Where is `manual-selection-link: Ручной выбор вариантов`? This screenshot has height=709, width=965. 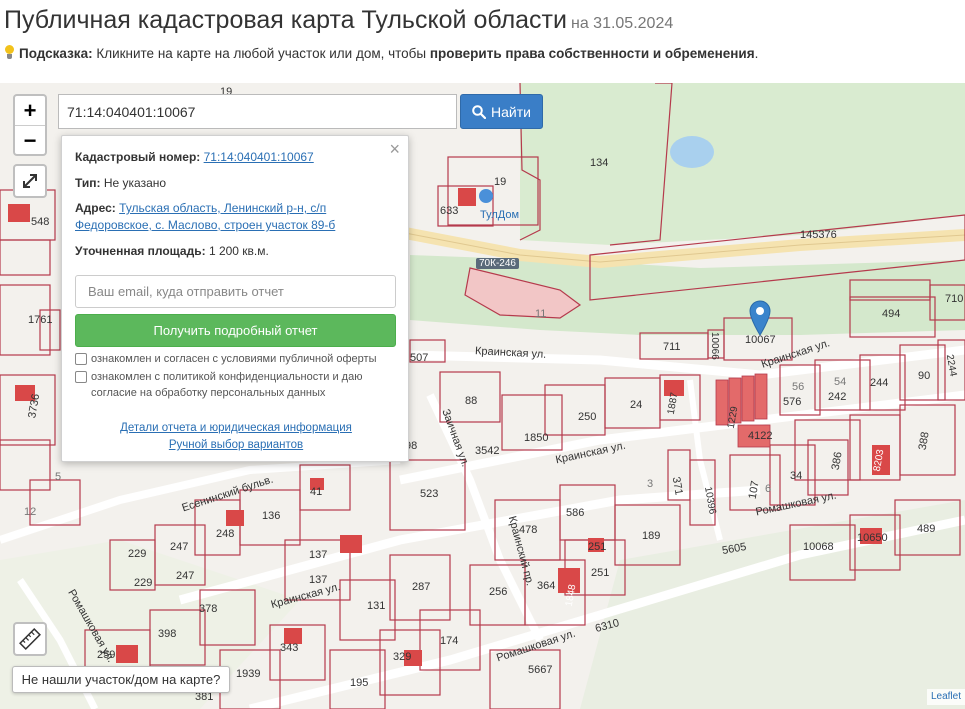
manual-selection-link: Ручной выбор вариантов is located at coordinates (236, 445).